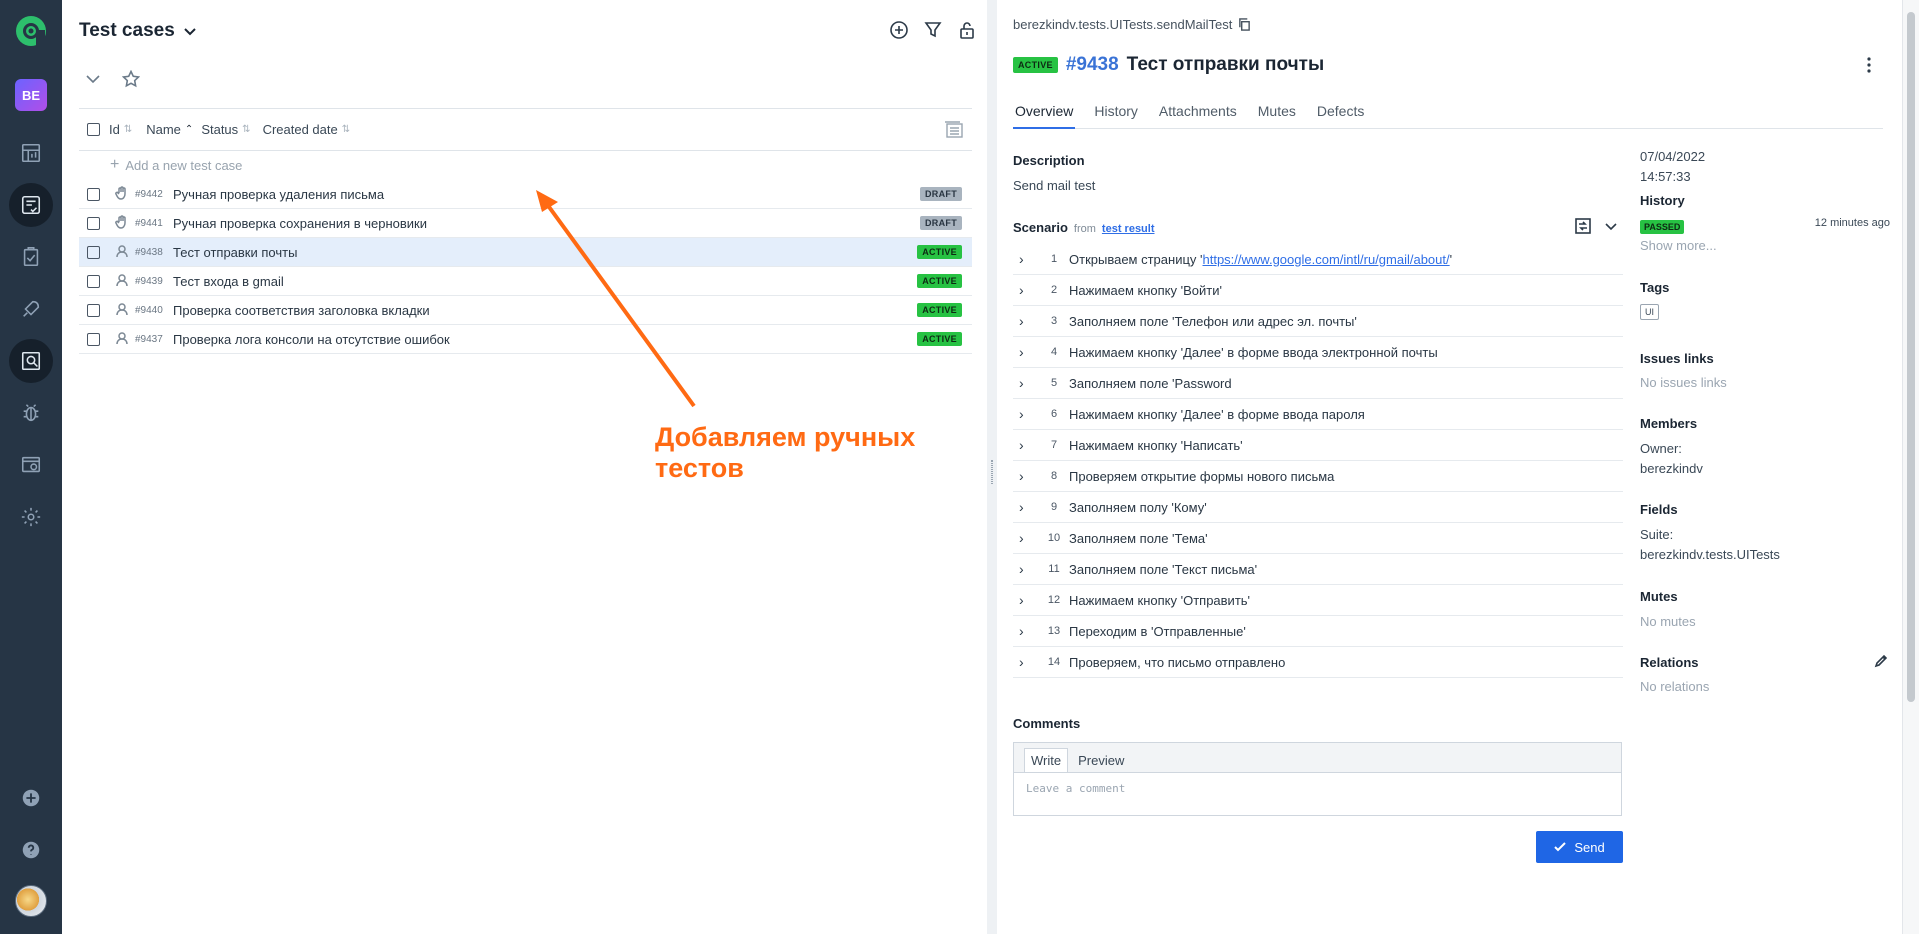  Describe the element at coordinates (1882, 662) in the screenshot. I see `edit-relations-button` at that location.